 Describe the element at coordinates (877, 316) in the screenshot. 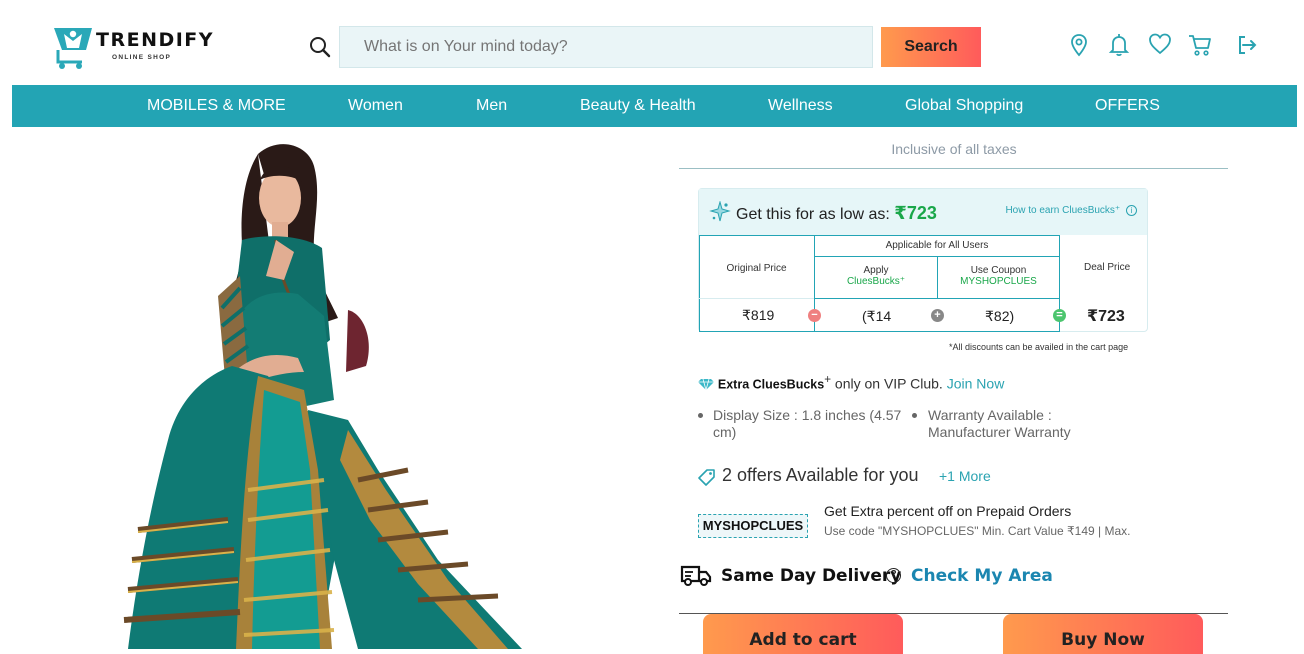

I see `cluesbucks-discount-value: (₹14` at that location.